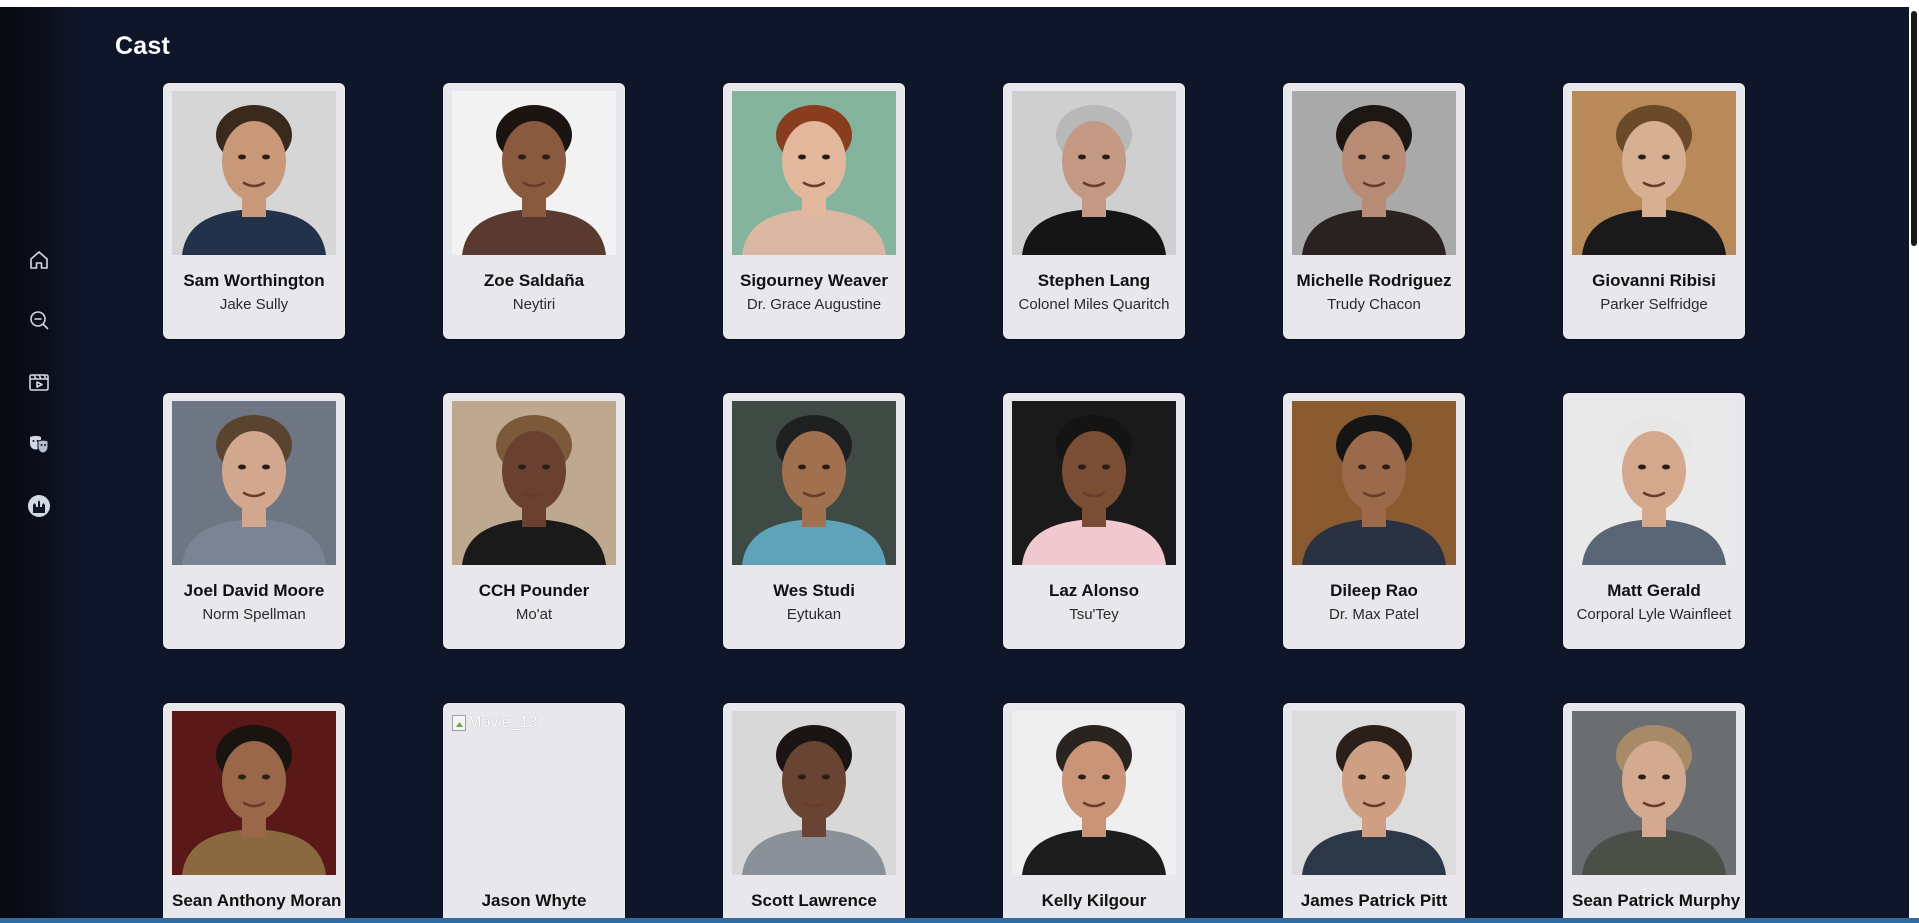  I want to click on cast-name: Joel David Moore, so click(254, 590).